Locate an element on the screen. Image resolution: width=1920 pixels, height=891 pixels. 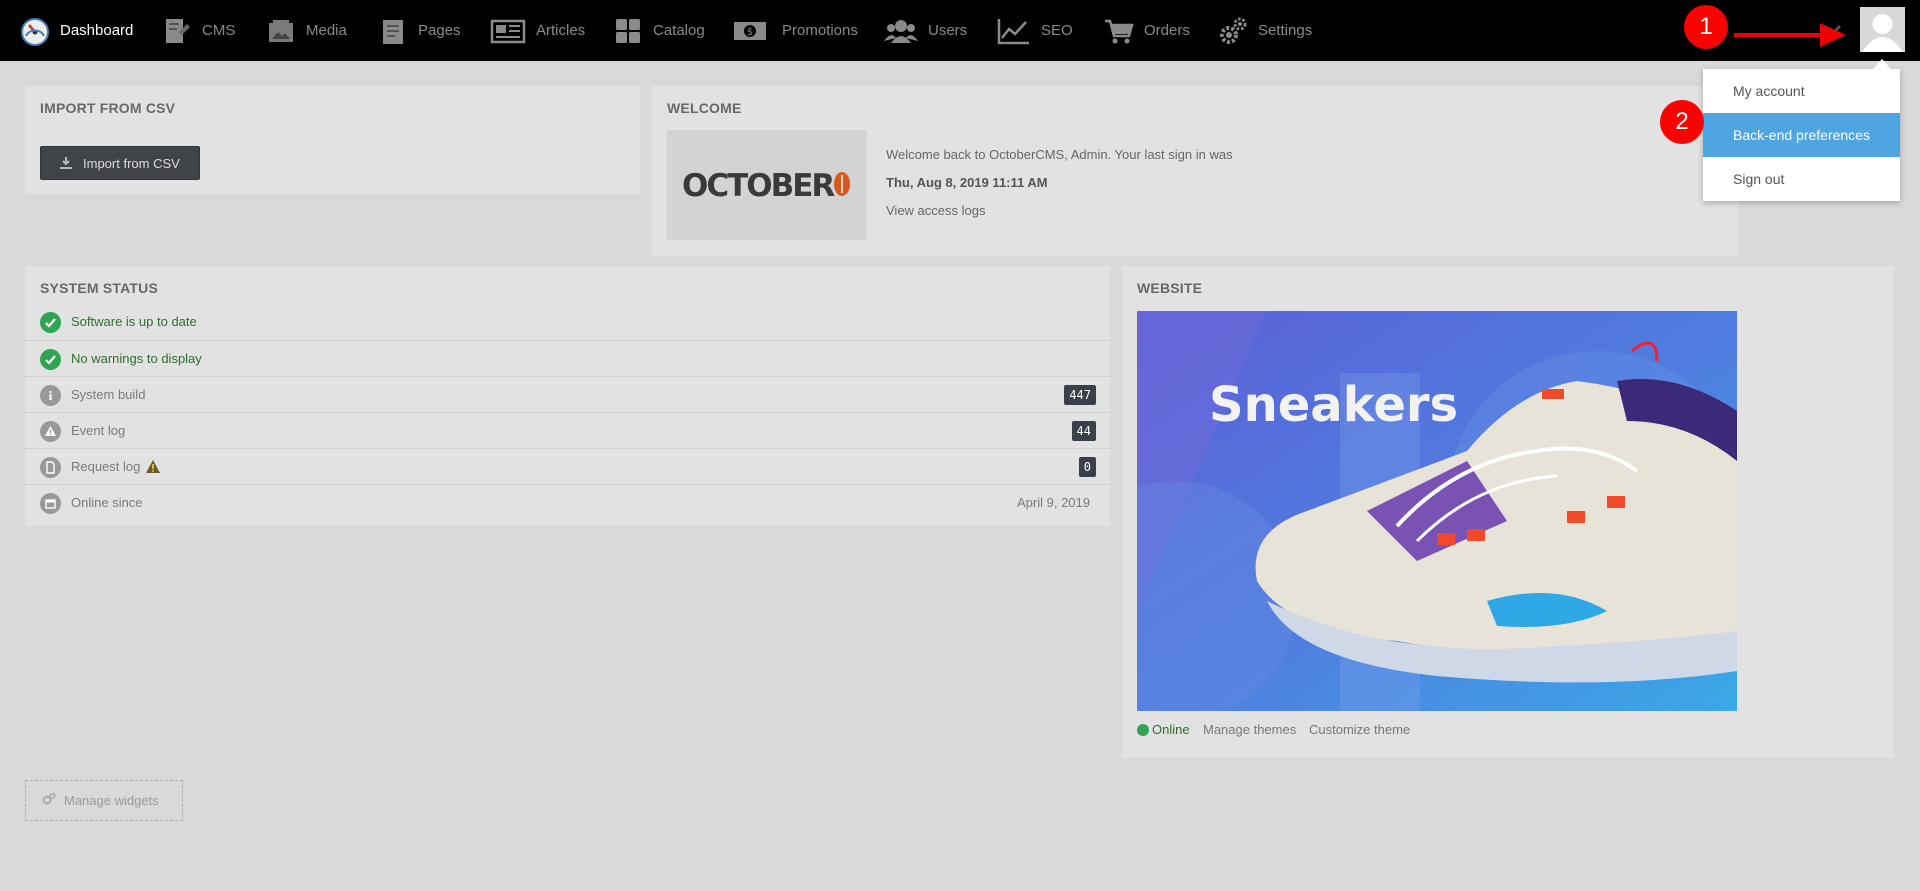
nav-item-settings: Settings is located at coordinates (1265, 30).